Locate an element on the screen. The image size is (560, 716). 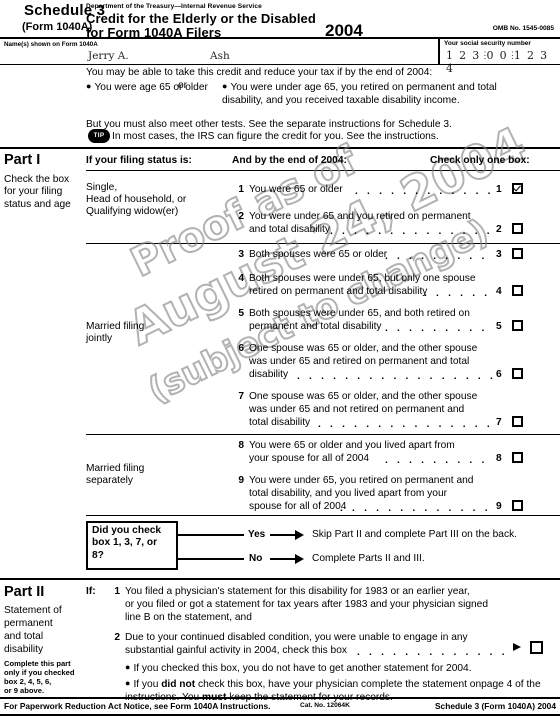
ssn-label: Your social security number is located at coordinates (487, 43).